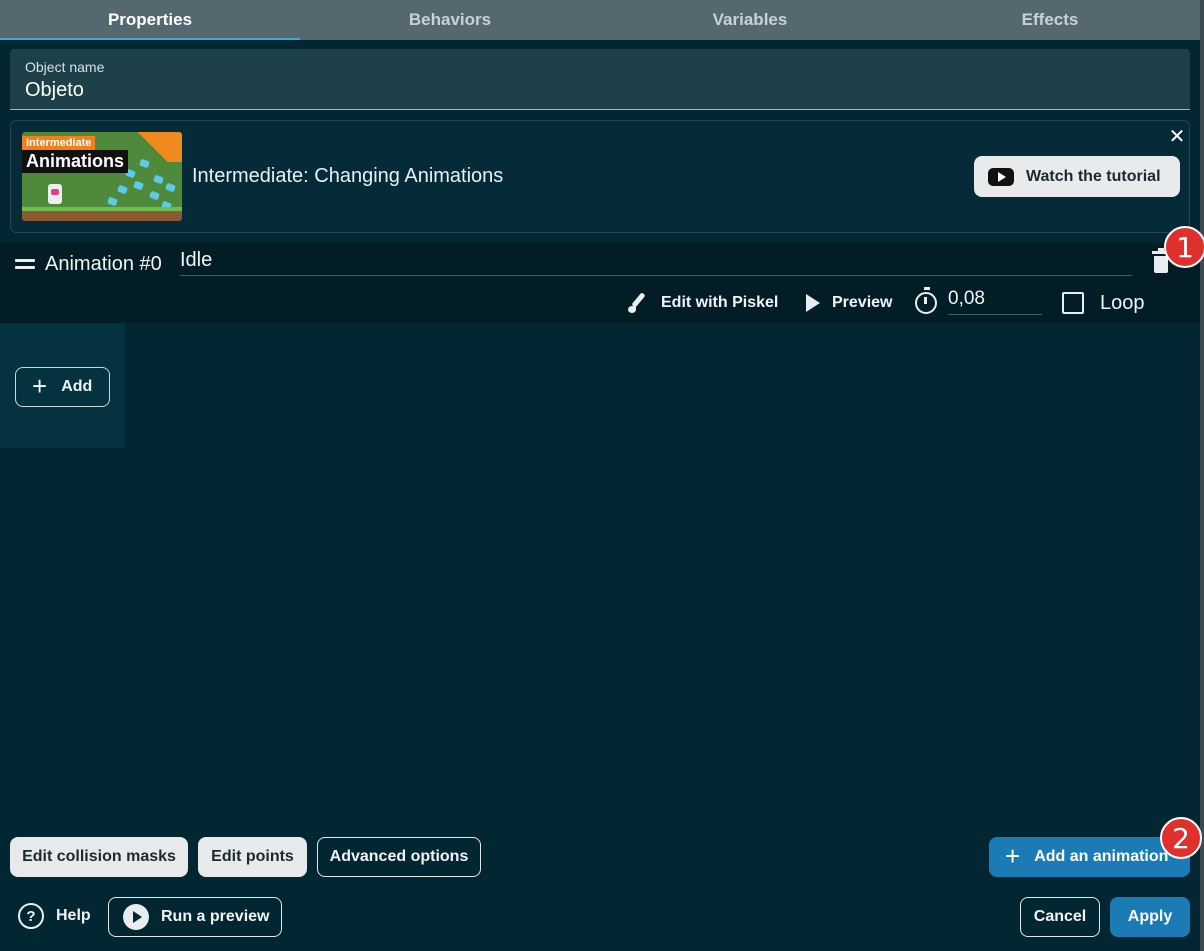  What do you see at coordinates (215, 916) in the screenshot?
I see `run-preview-label: Run a preview` at bounding box center [215, 916].